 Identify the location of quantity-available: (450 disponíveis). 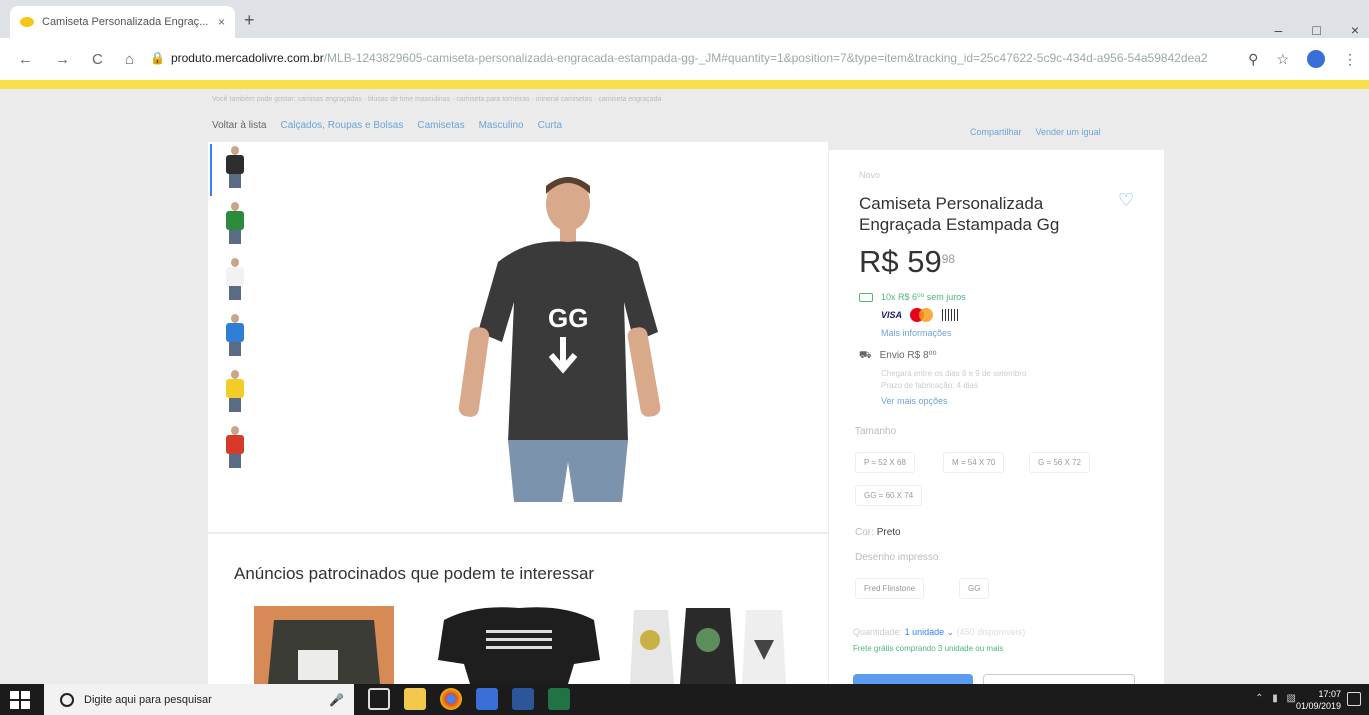
(991, 632).